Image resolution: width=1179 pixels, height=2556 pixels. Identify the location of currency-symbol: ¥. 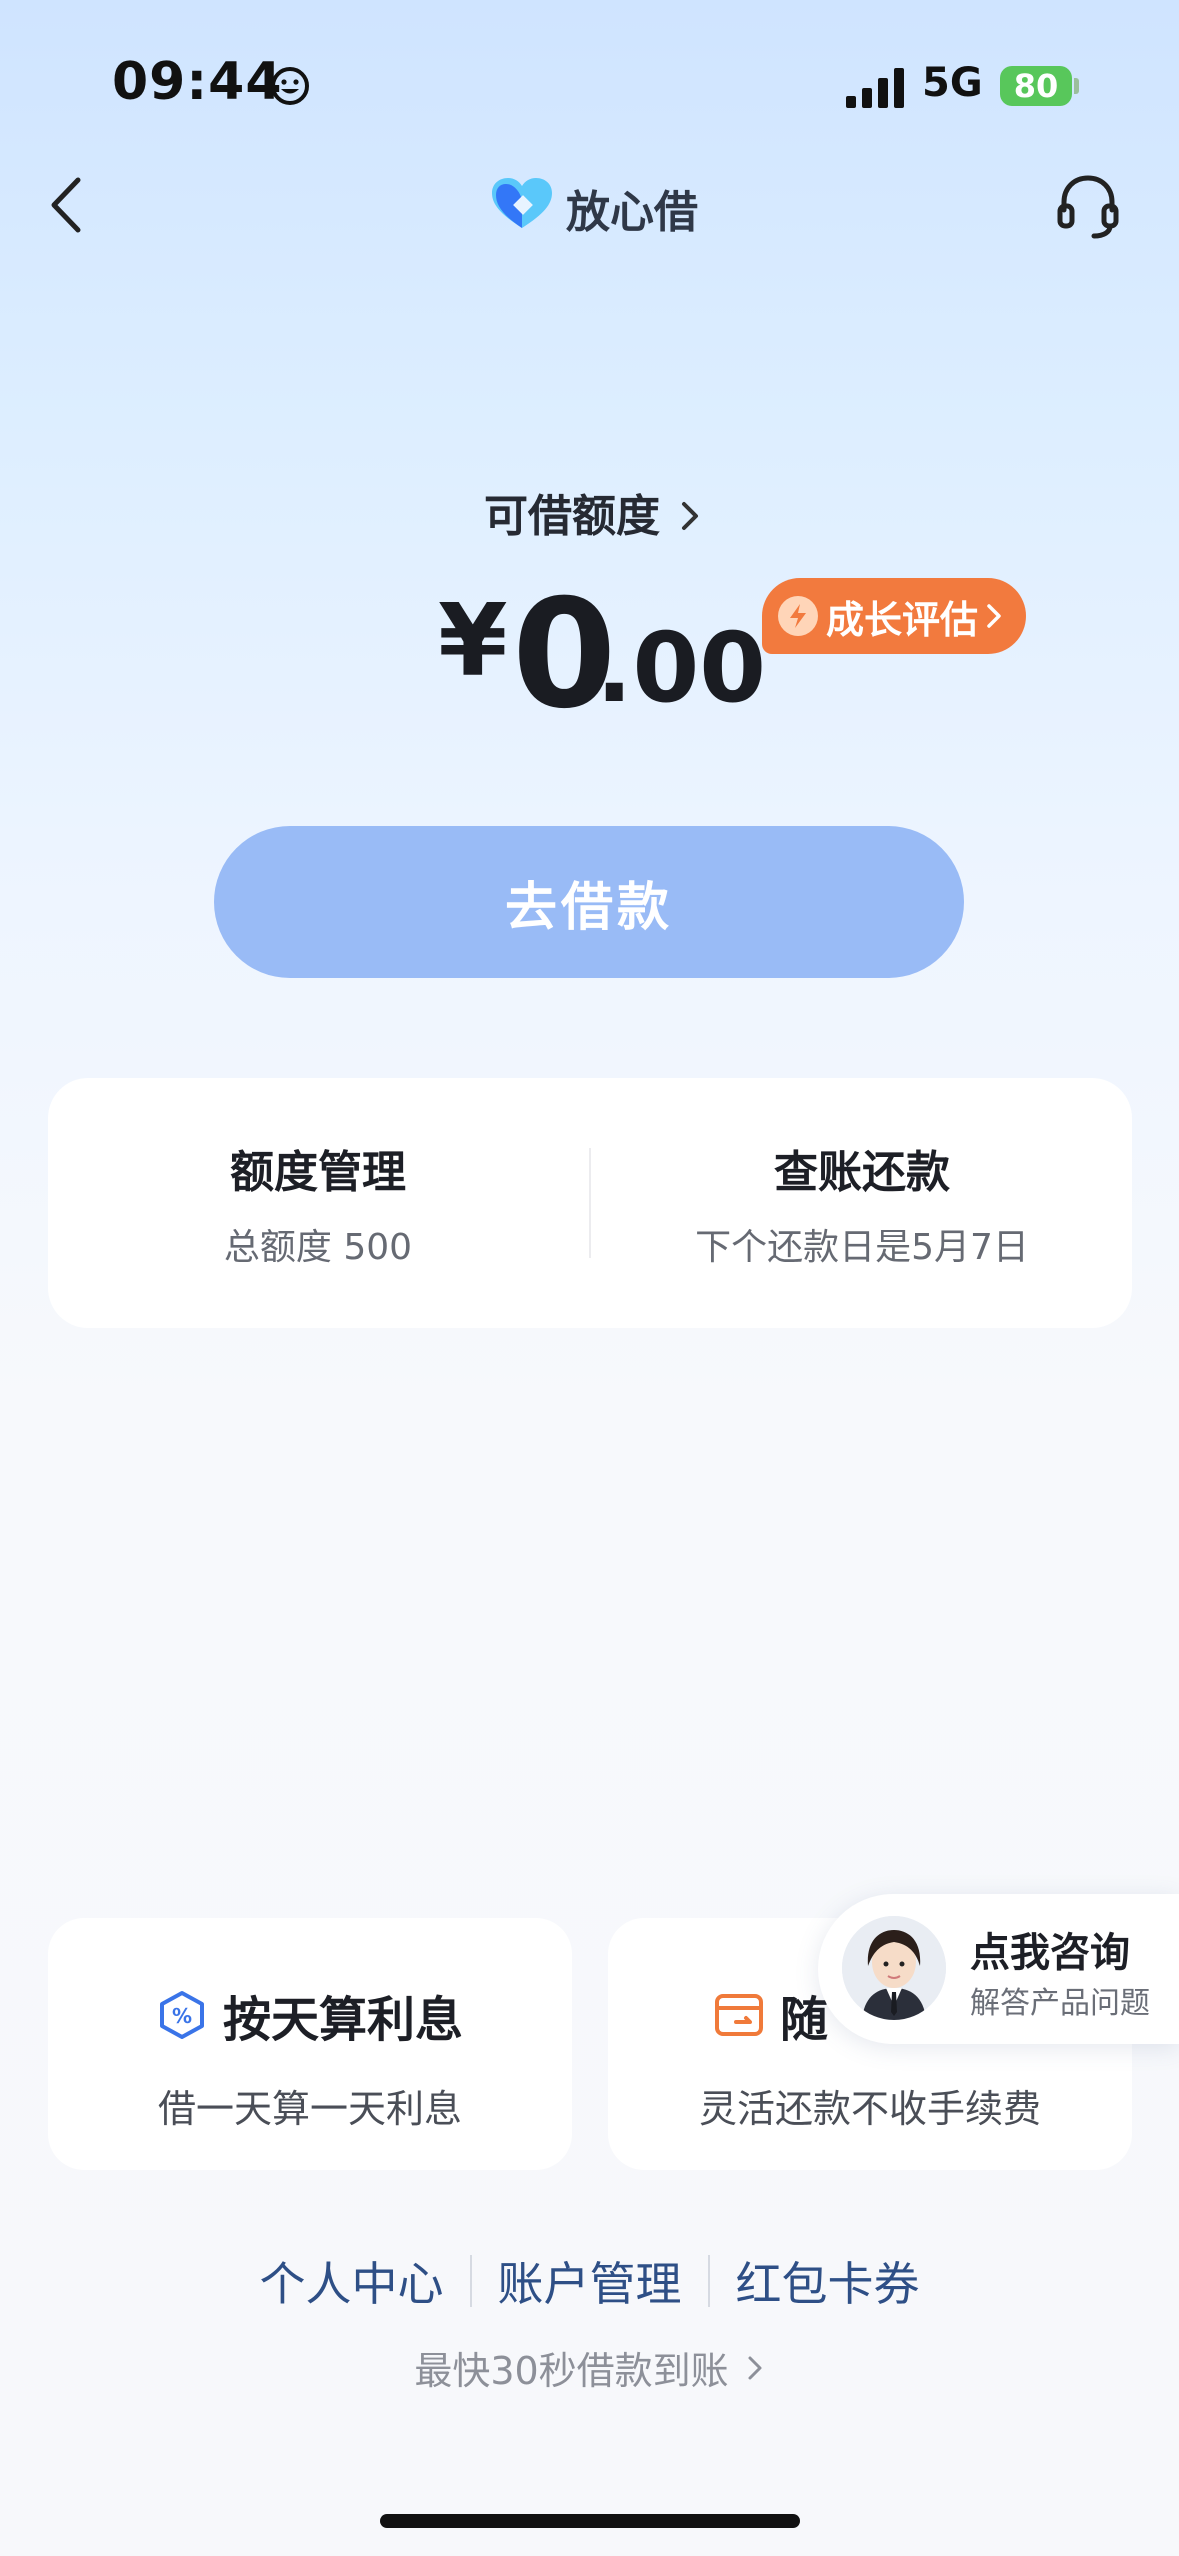
(473, 640).